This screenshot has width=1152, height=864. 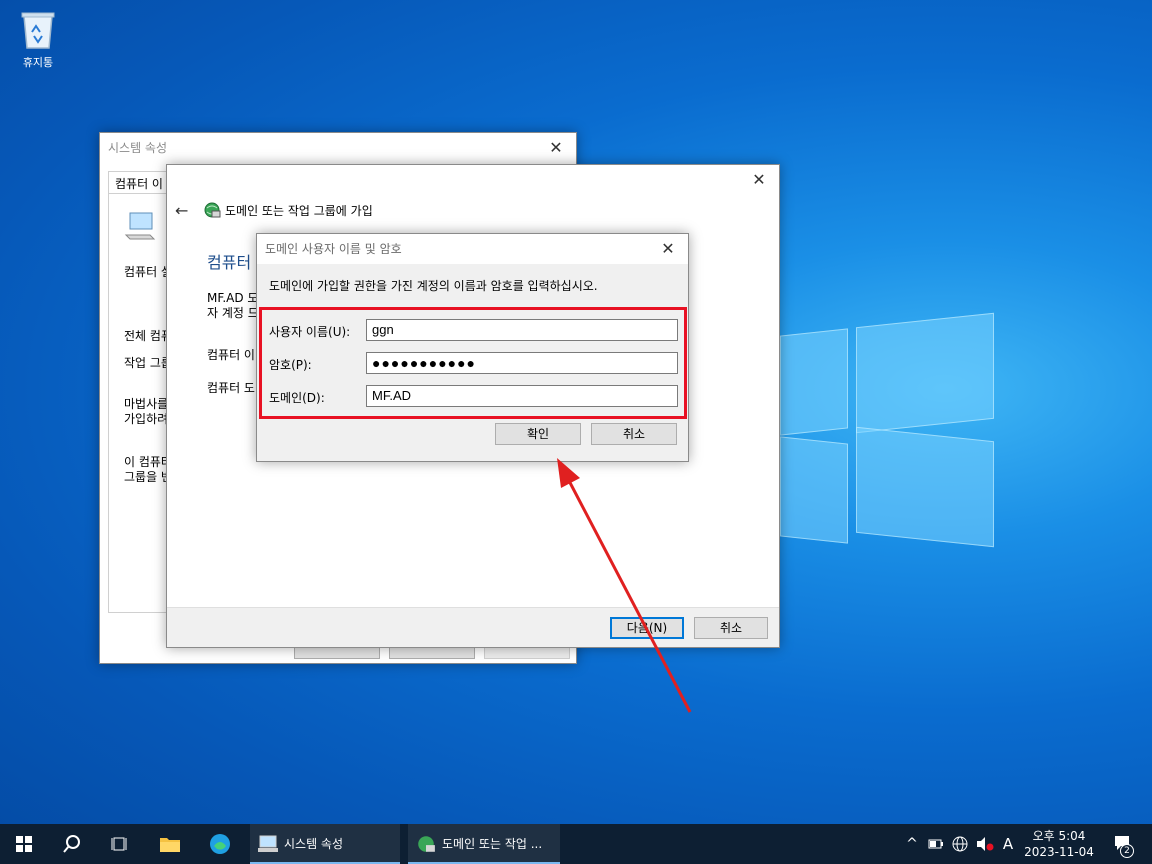 What do you see at coordinates (731, 628) in the screenshot?
I see `wizard-cancel-button: 취소` at bounding box center [731, 628].